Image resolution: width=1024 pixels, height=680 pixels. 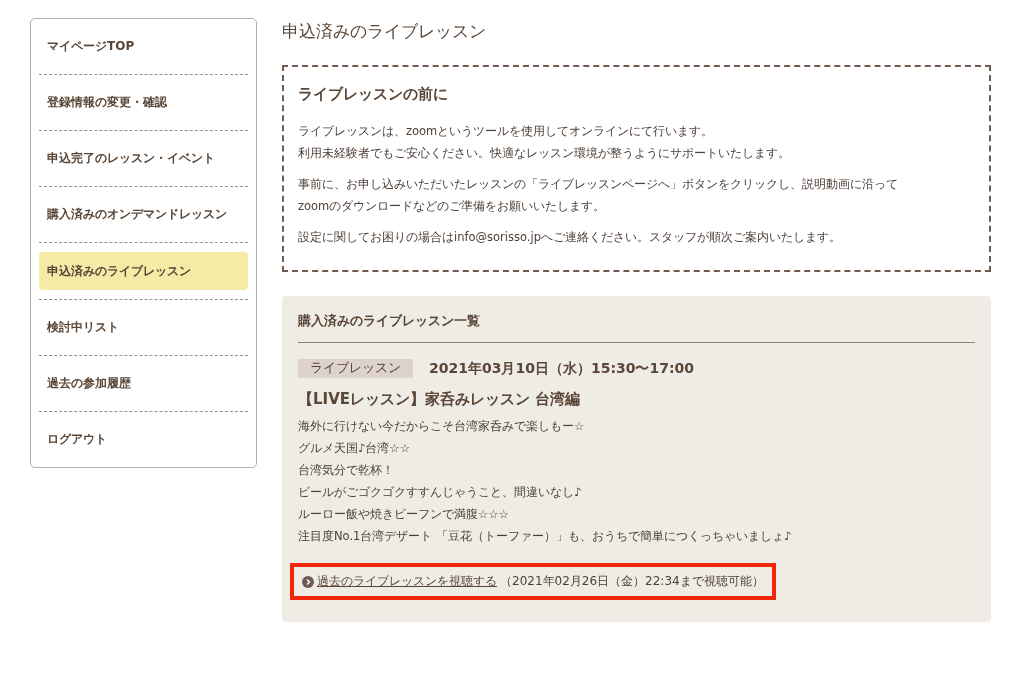 I want to click on sidebar-item: 登録情報の変更・確認, so click(x=143, y=102).